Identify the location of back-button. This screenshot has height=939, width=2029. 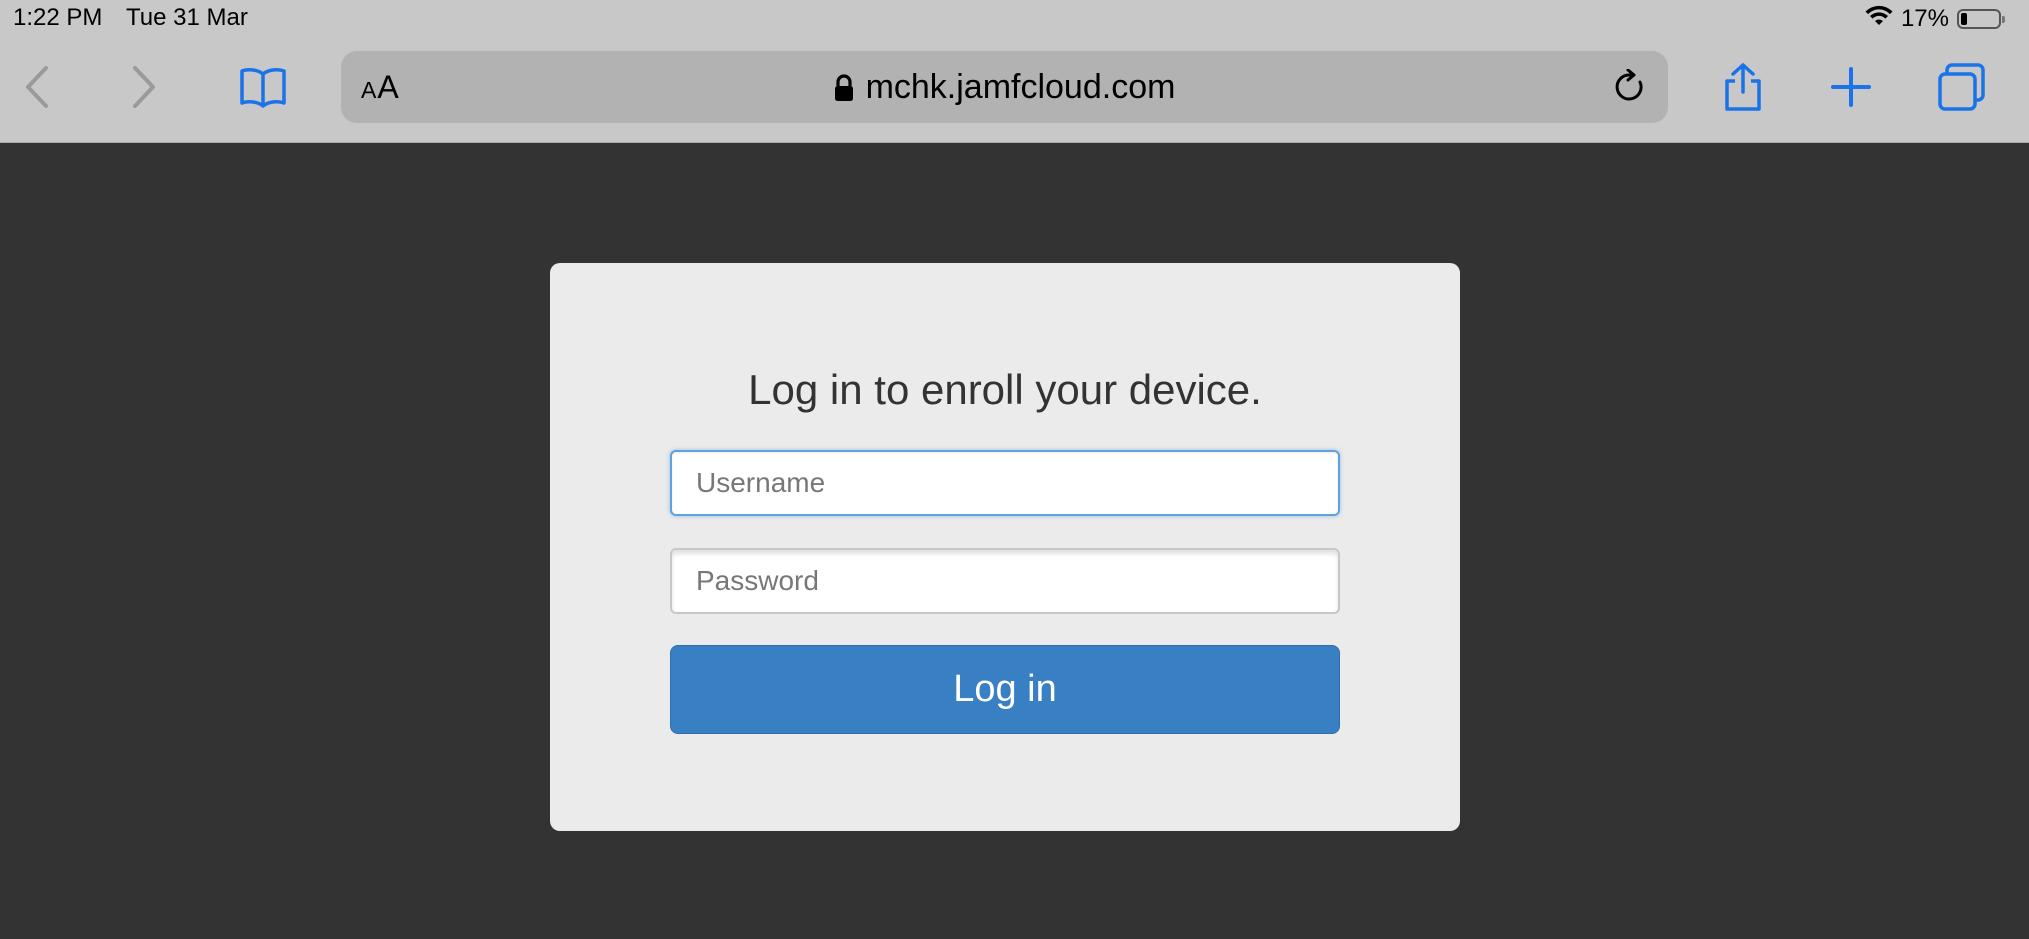
(37, 87).